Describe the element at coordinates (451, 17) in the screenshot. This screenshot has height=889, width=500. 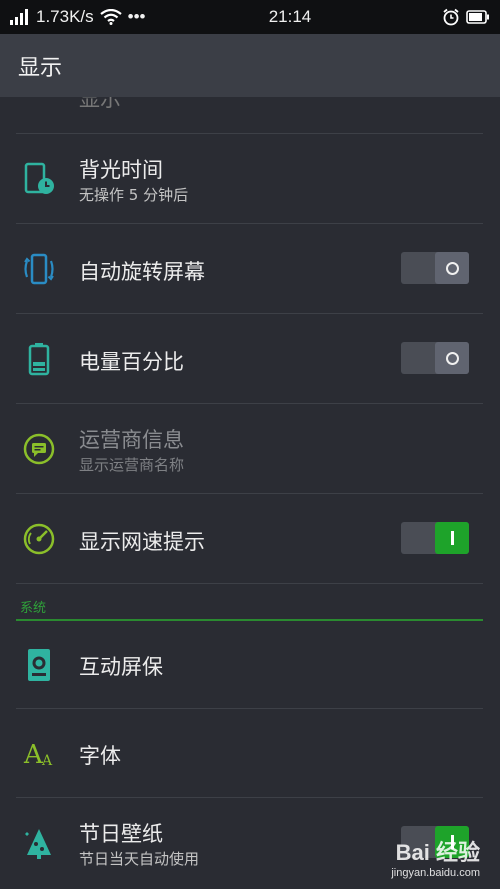
I see `alarm-icon` at that location.